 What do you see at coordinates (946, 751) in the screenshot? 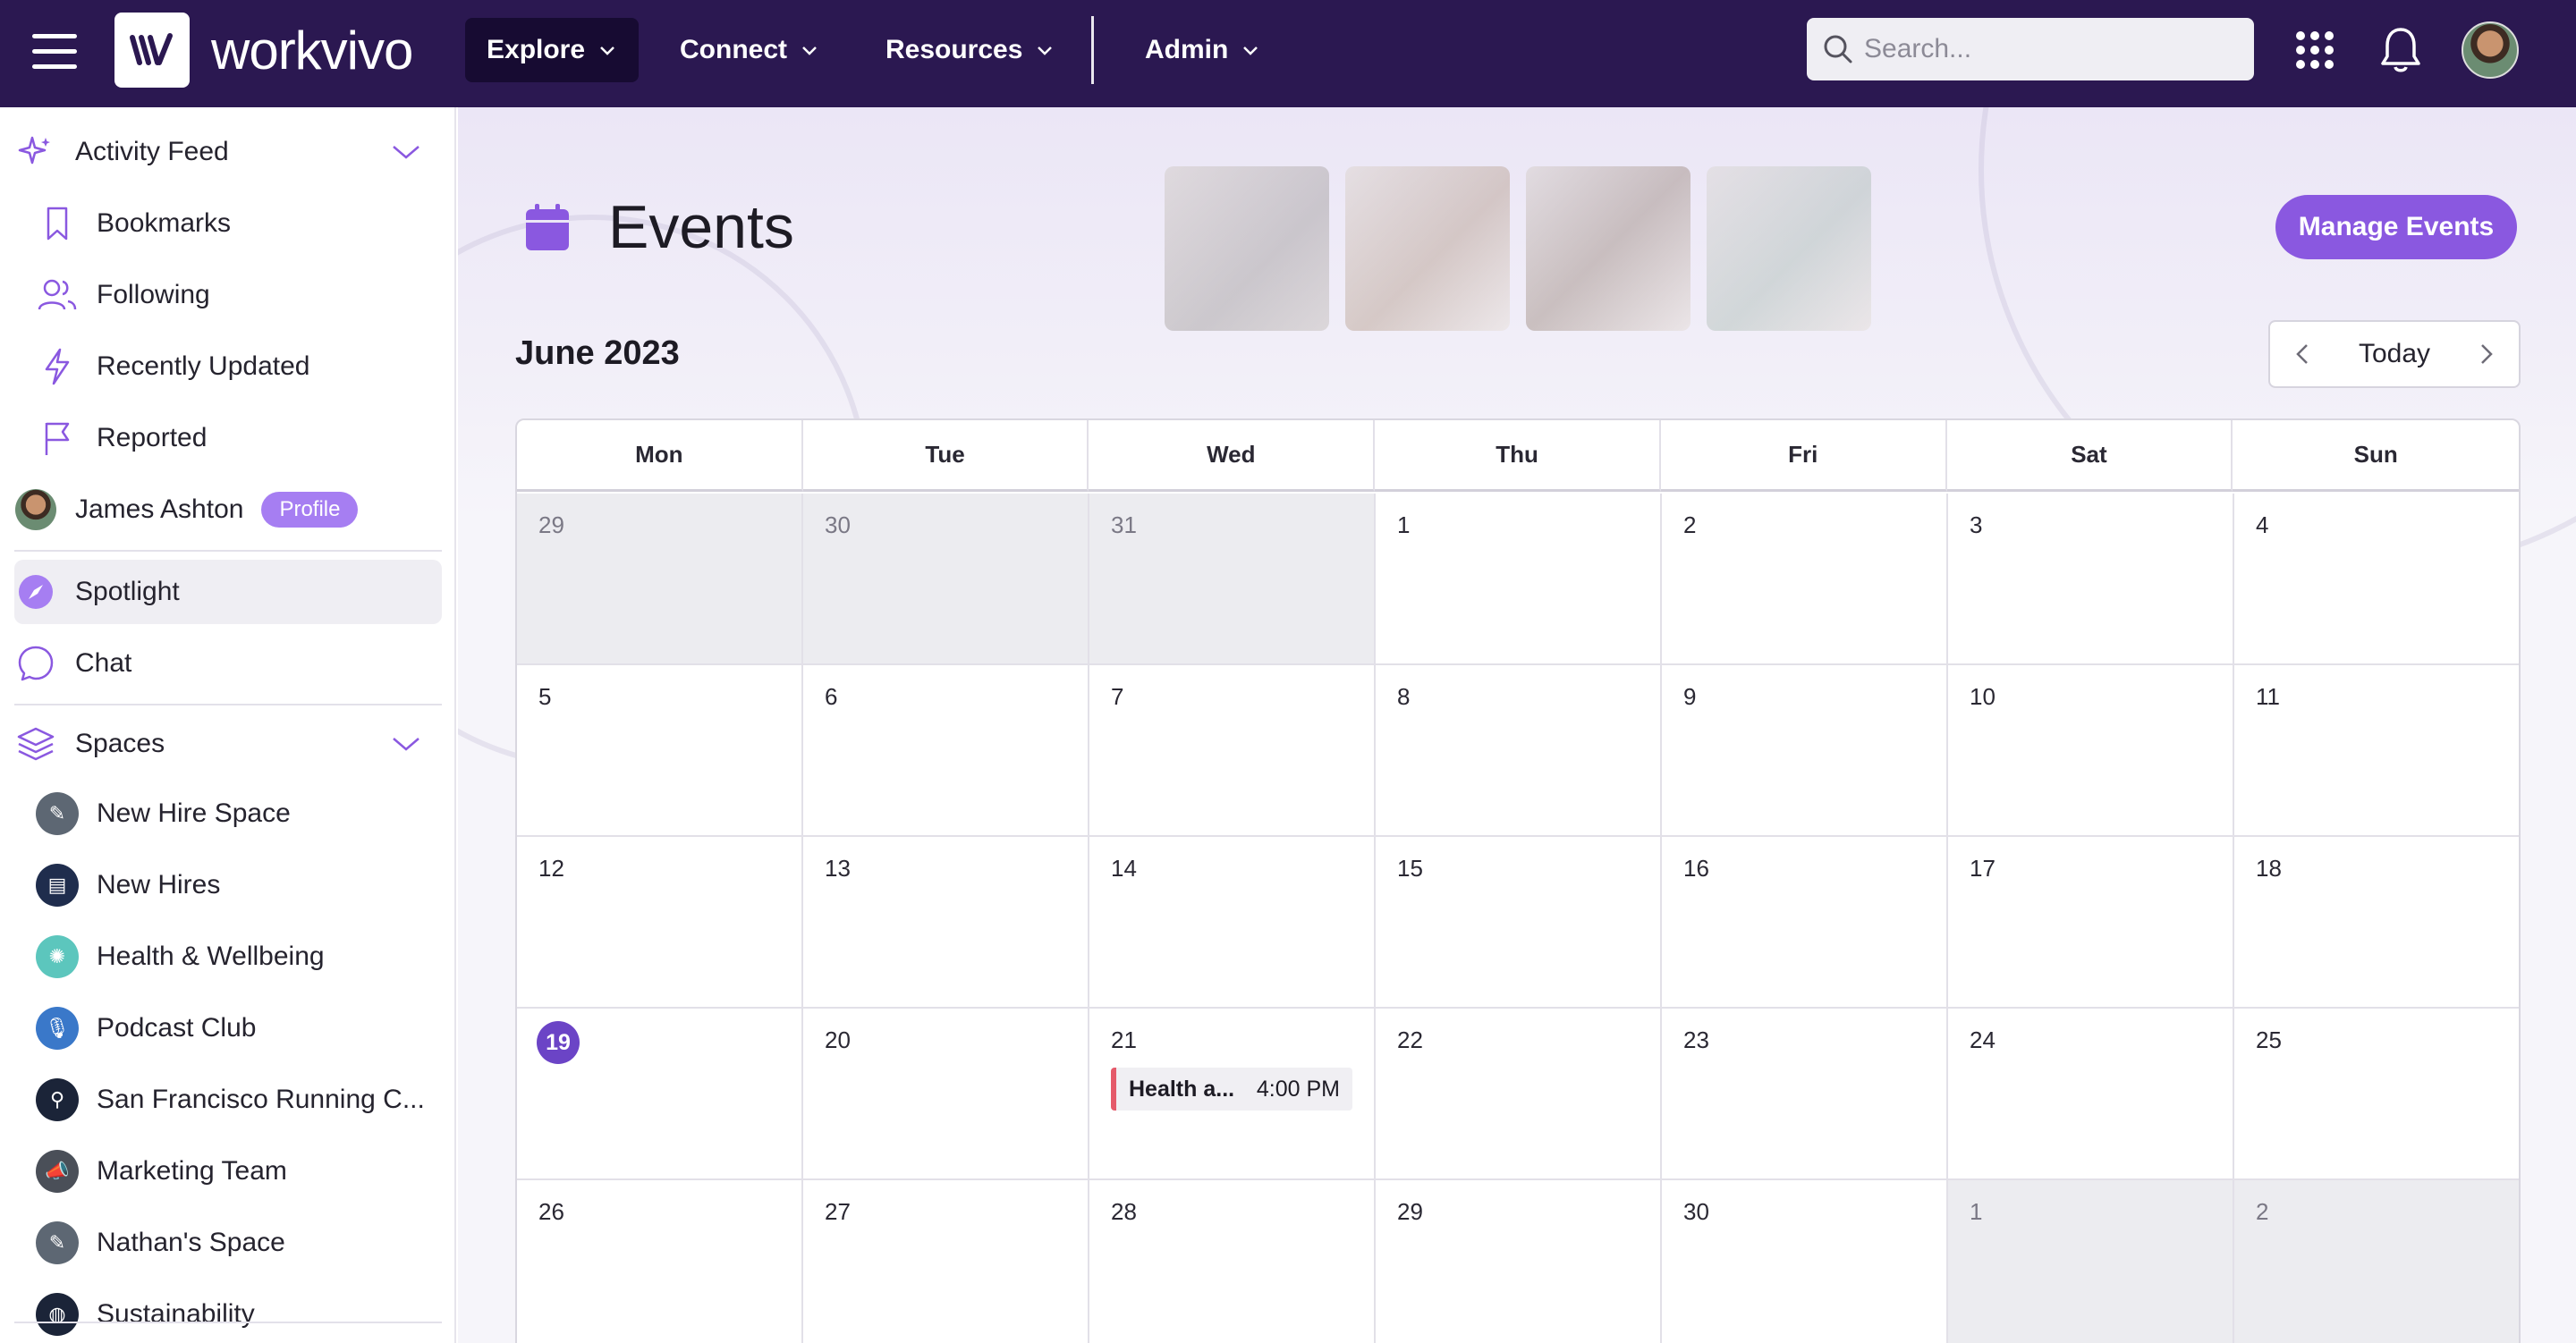
I see `calendar-day-cell: 6` at bounding box center [946, 751].